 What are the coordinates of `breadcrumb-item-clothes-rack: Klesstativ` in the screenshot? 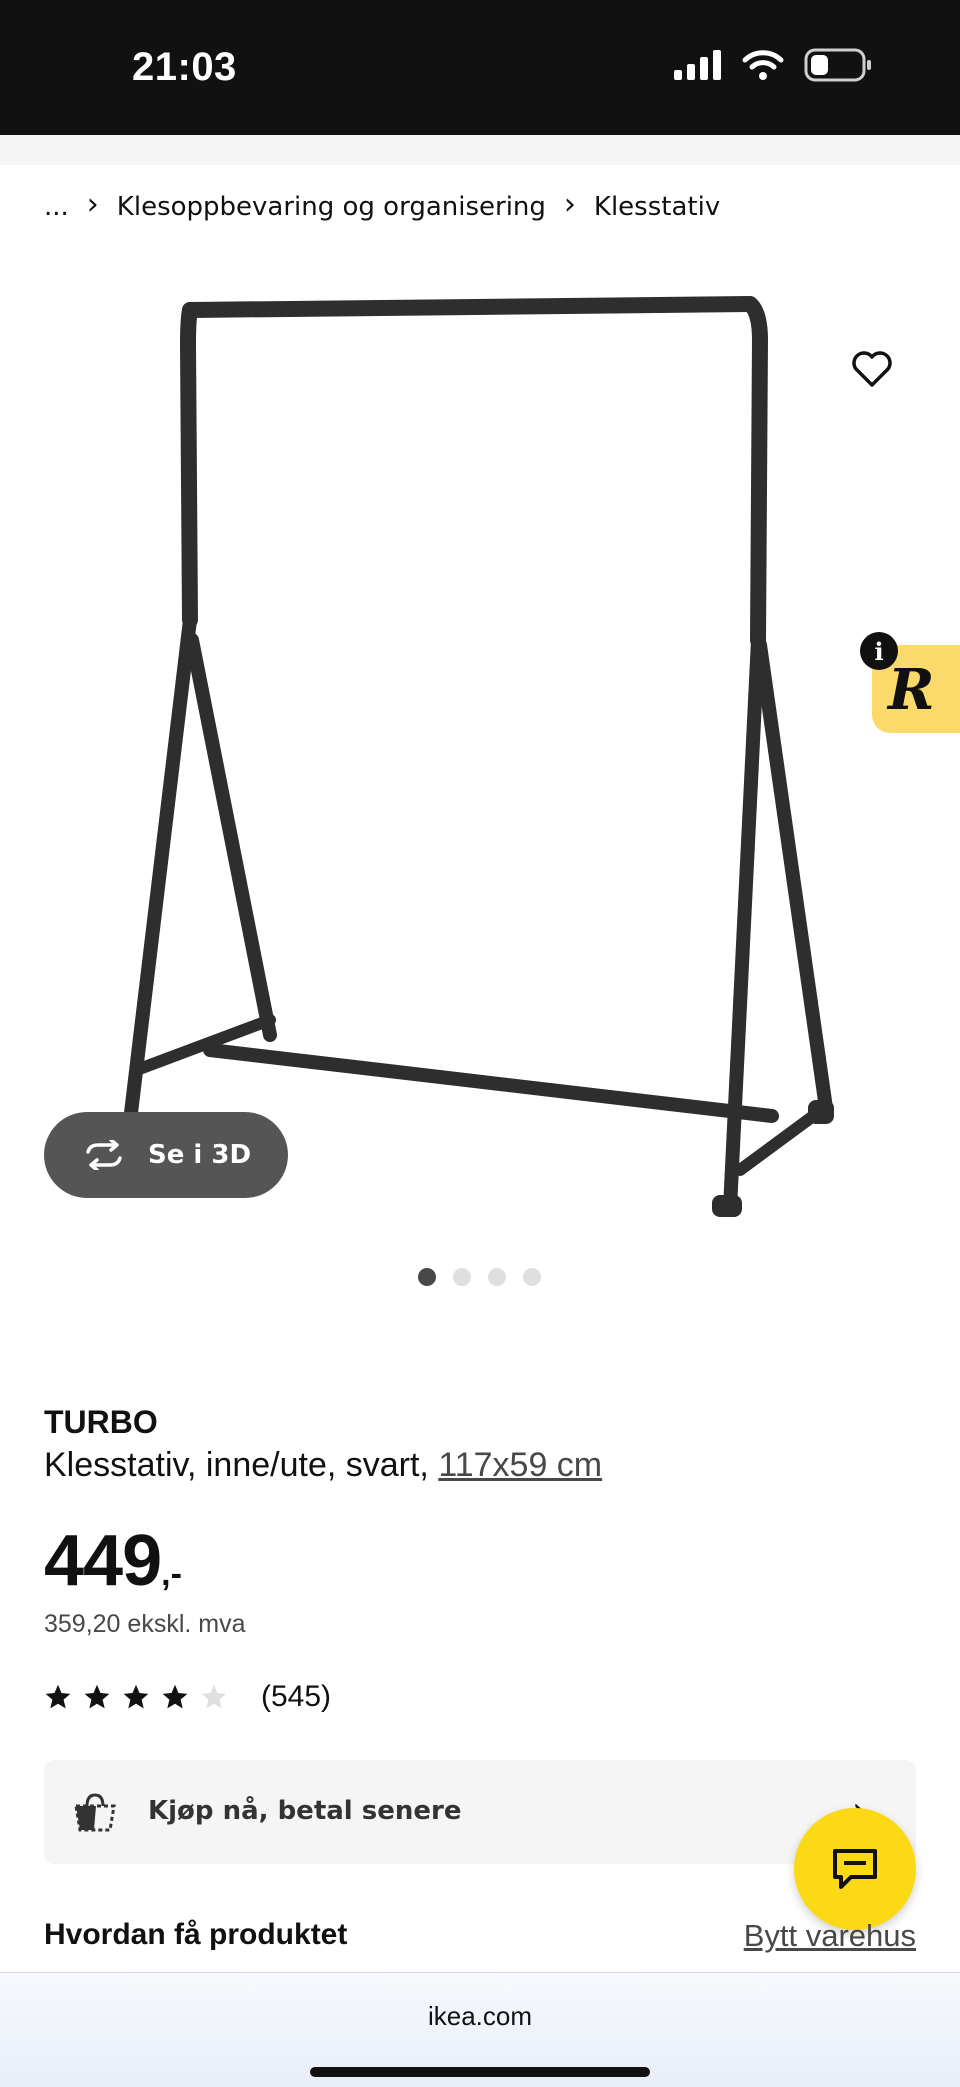 It's located at (657, 207).